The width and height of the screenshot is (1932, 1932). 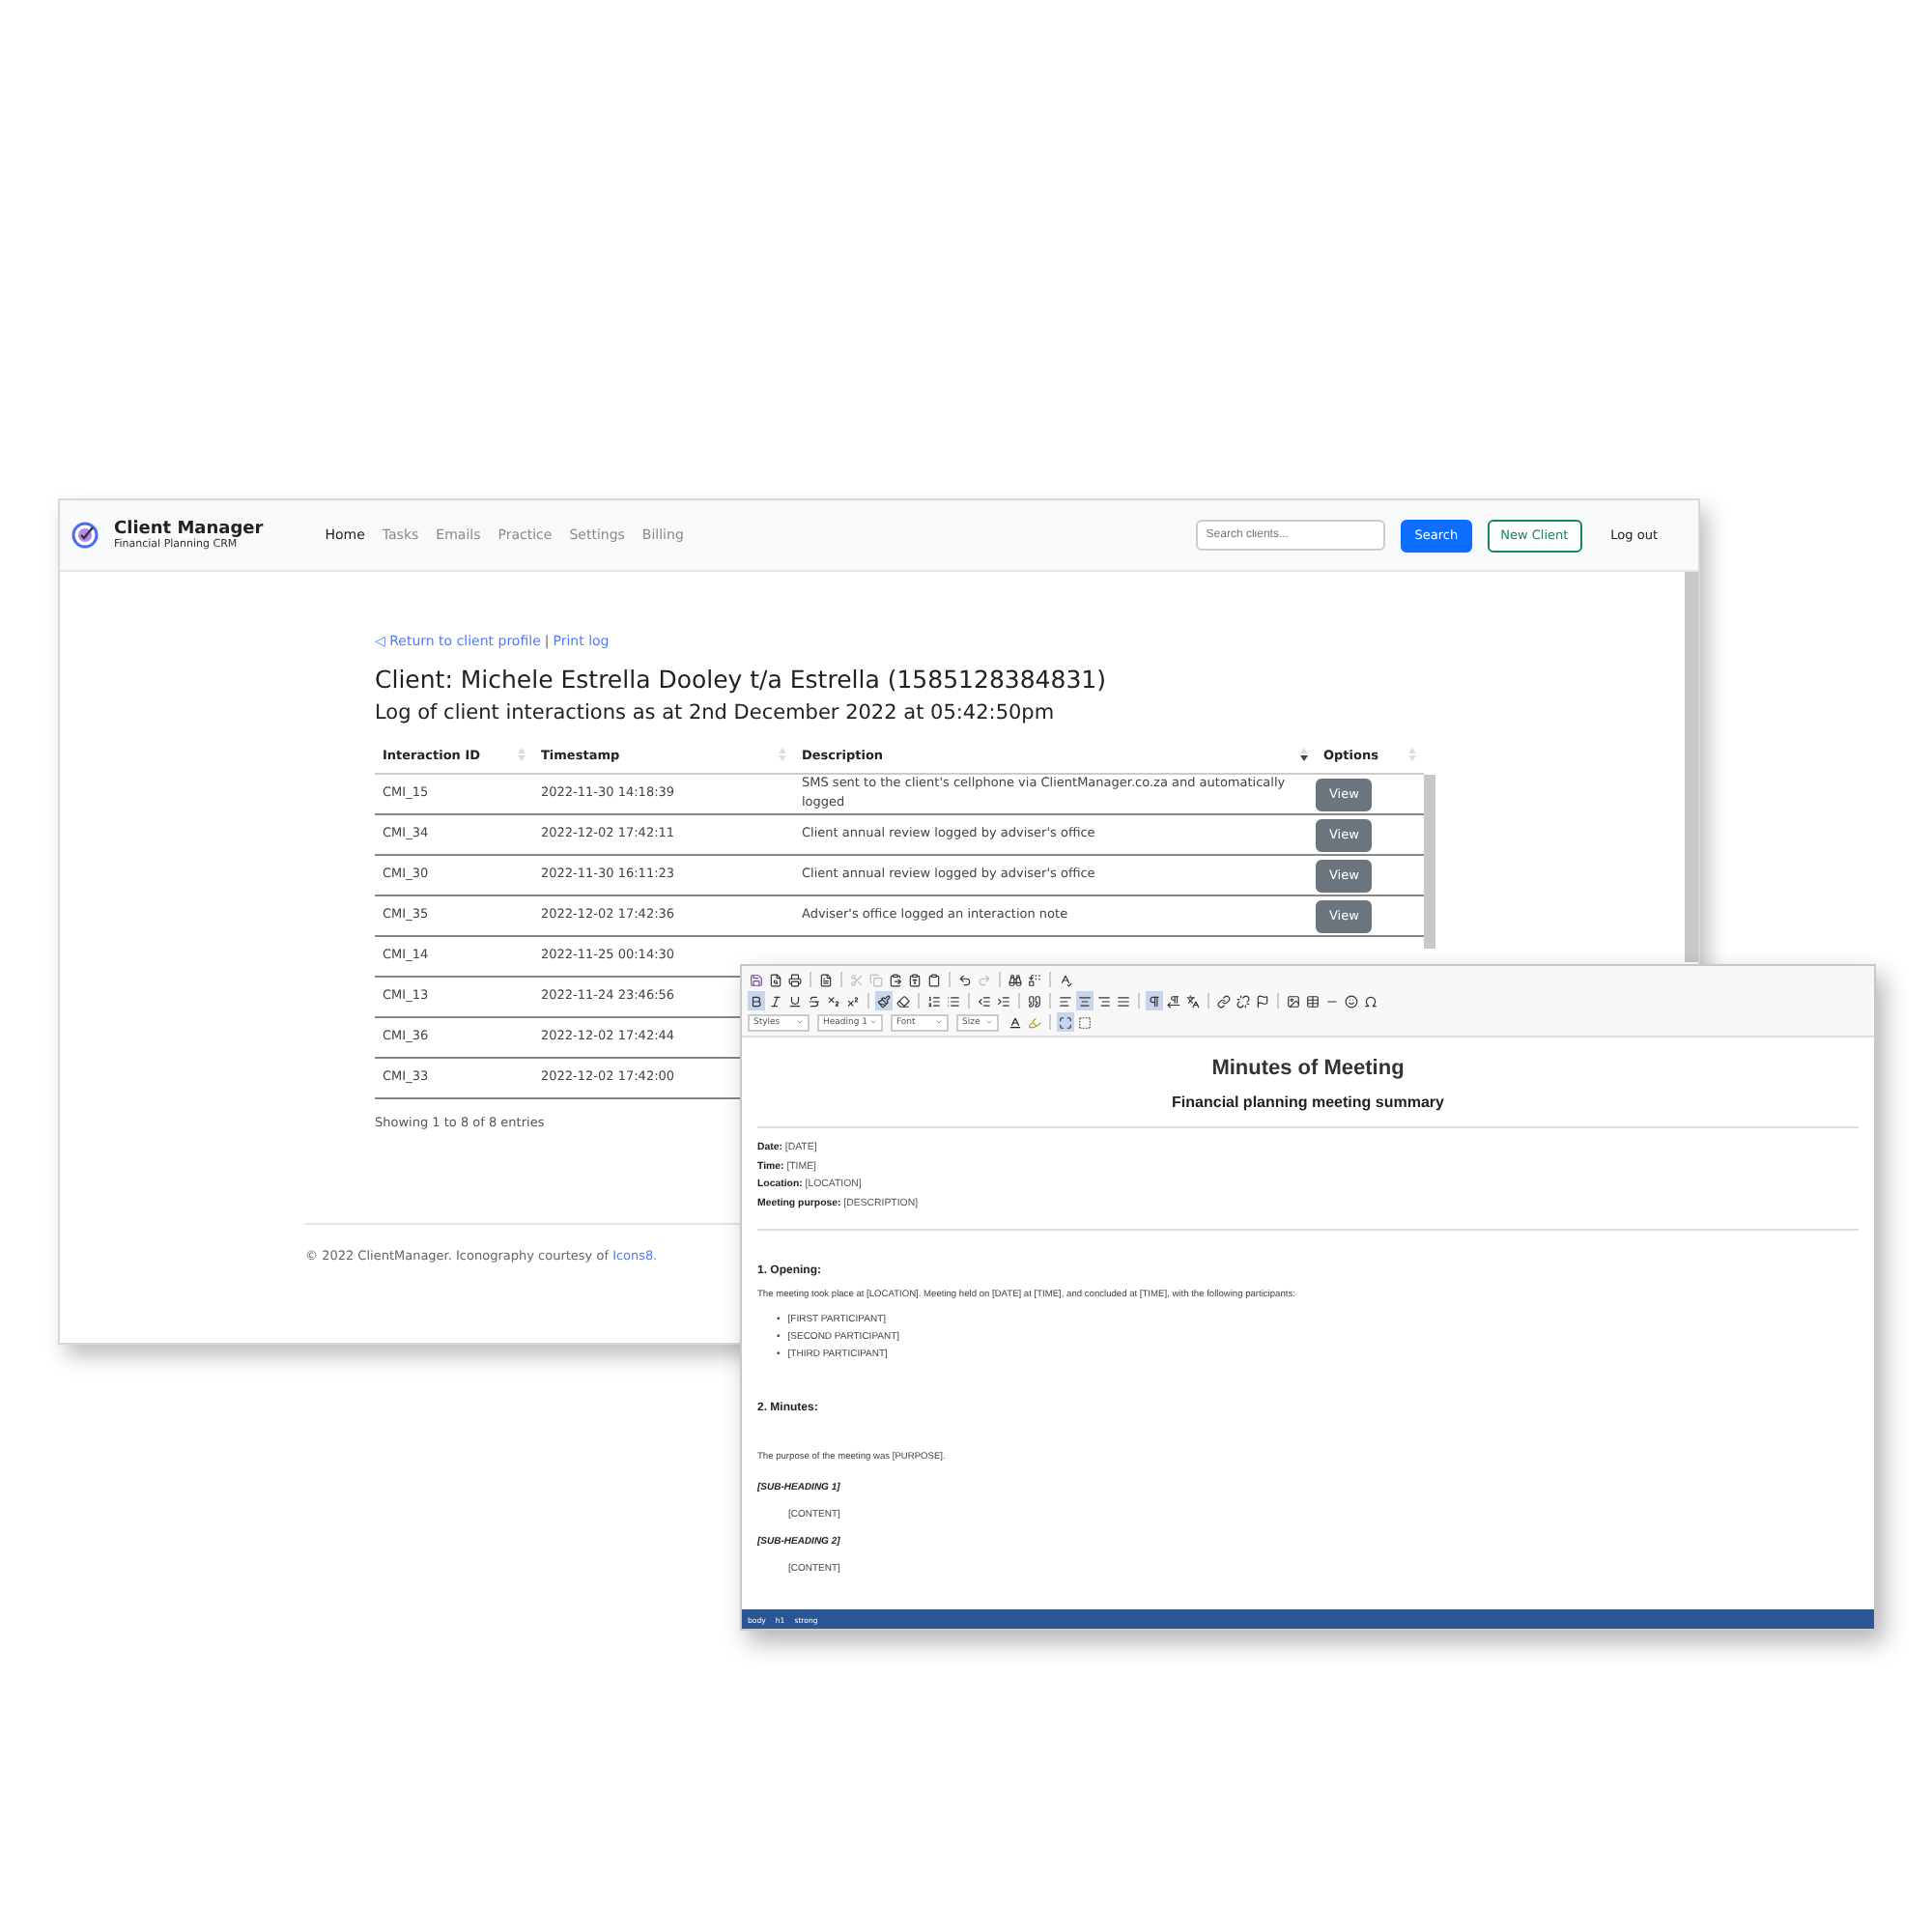 I want to click on smiley-icon, so click(x=1351, y=1000).